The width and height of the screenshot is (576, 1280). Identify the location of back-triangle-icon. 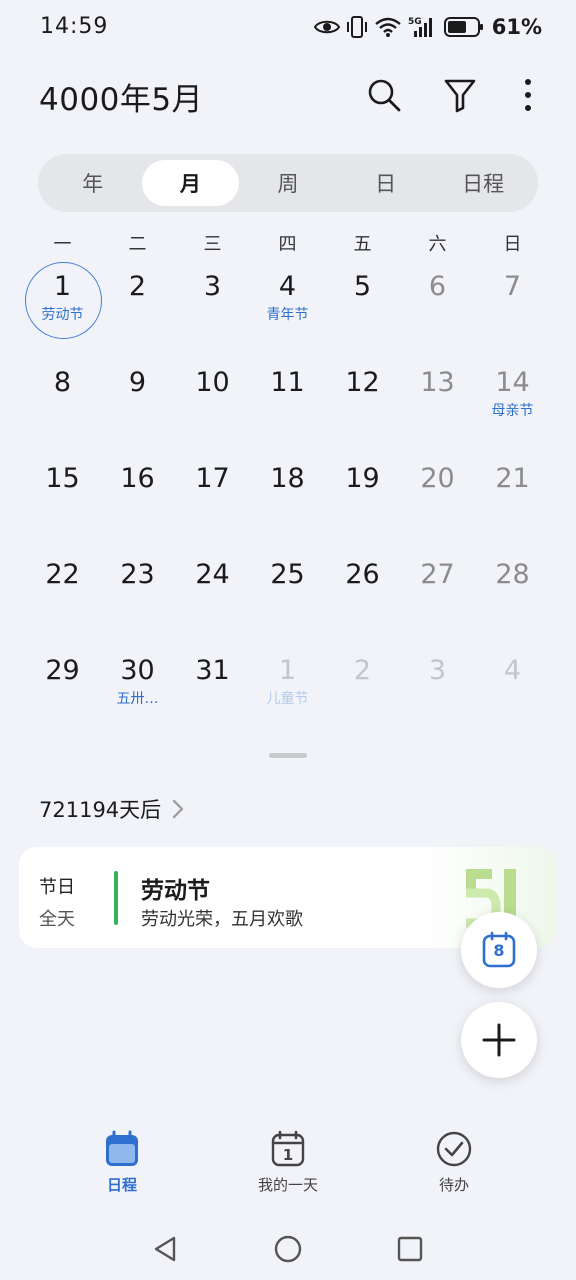
(165, 1249).